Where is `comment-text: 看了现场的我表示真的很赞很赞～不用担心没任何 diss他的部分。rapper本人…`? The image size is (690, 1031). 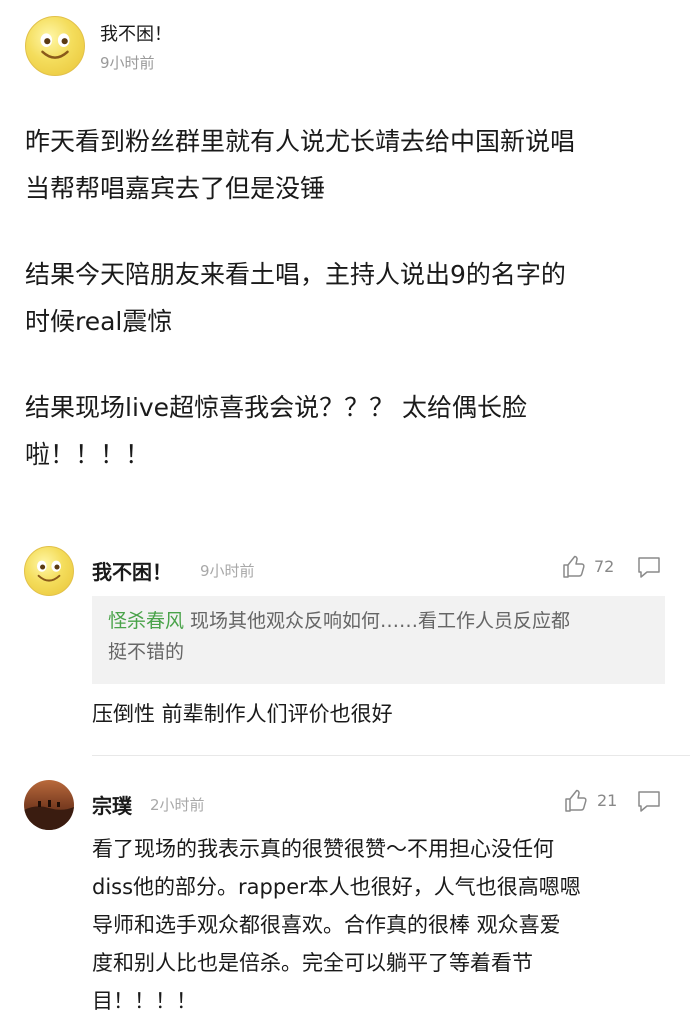 comment-text: 看了现场的我表示真的很赞很赞～不用担心没任何 diss他的部分。rapper本人… is located at coordinates (336, 925).